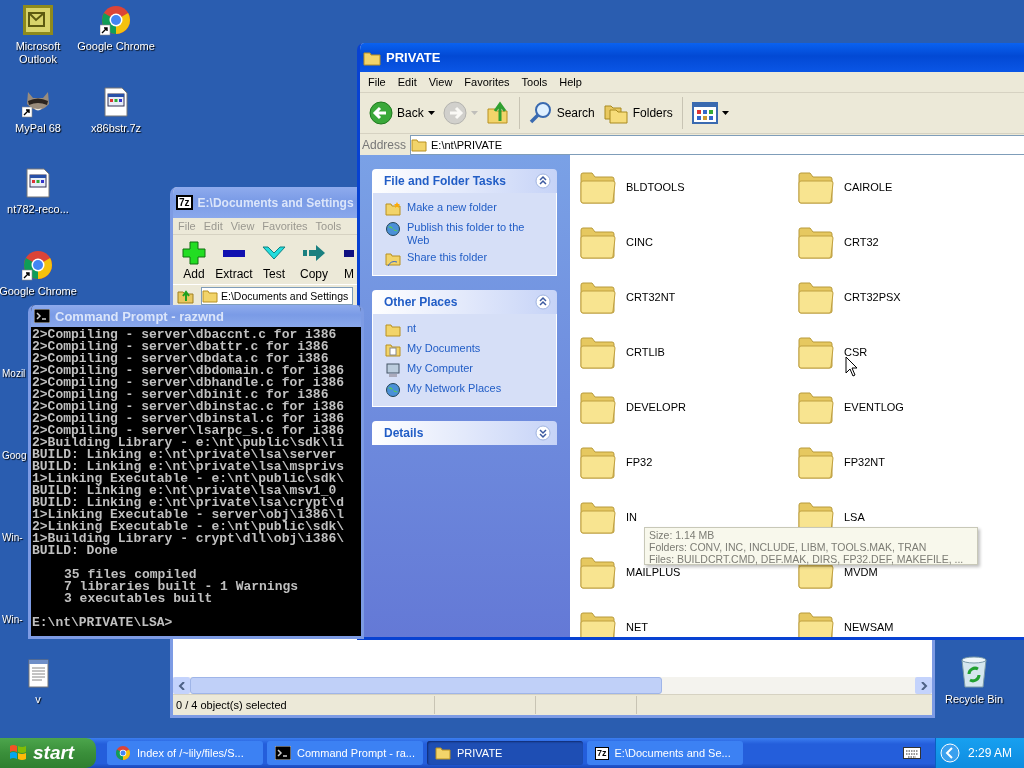  I want to click on task-link: My Computer, so click(477, 368).